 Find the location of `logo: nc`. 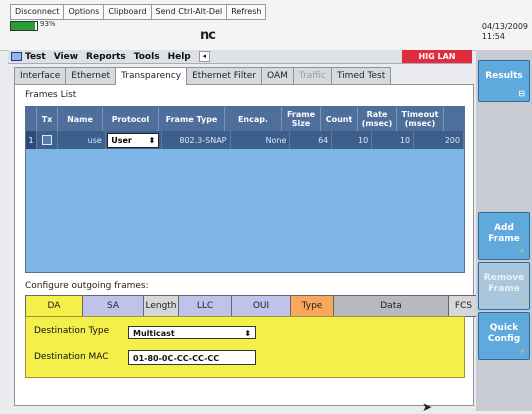

logo: nc is located at coordinates (208, 35).